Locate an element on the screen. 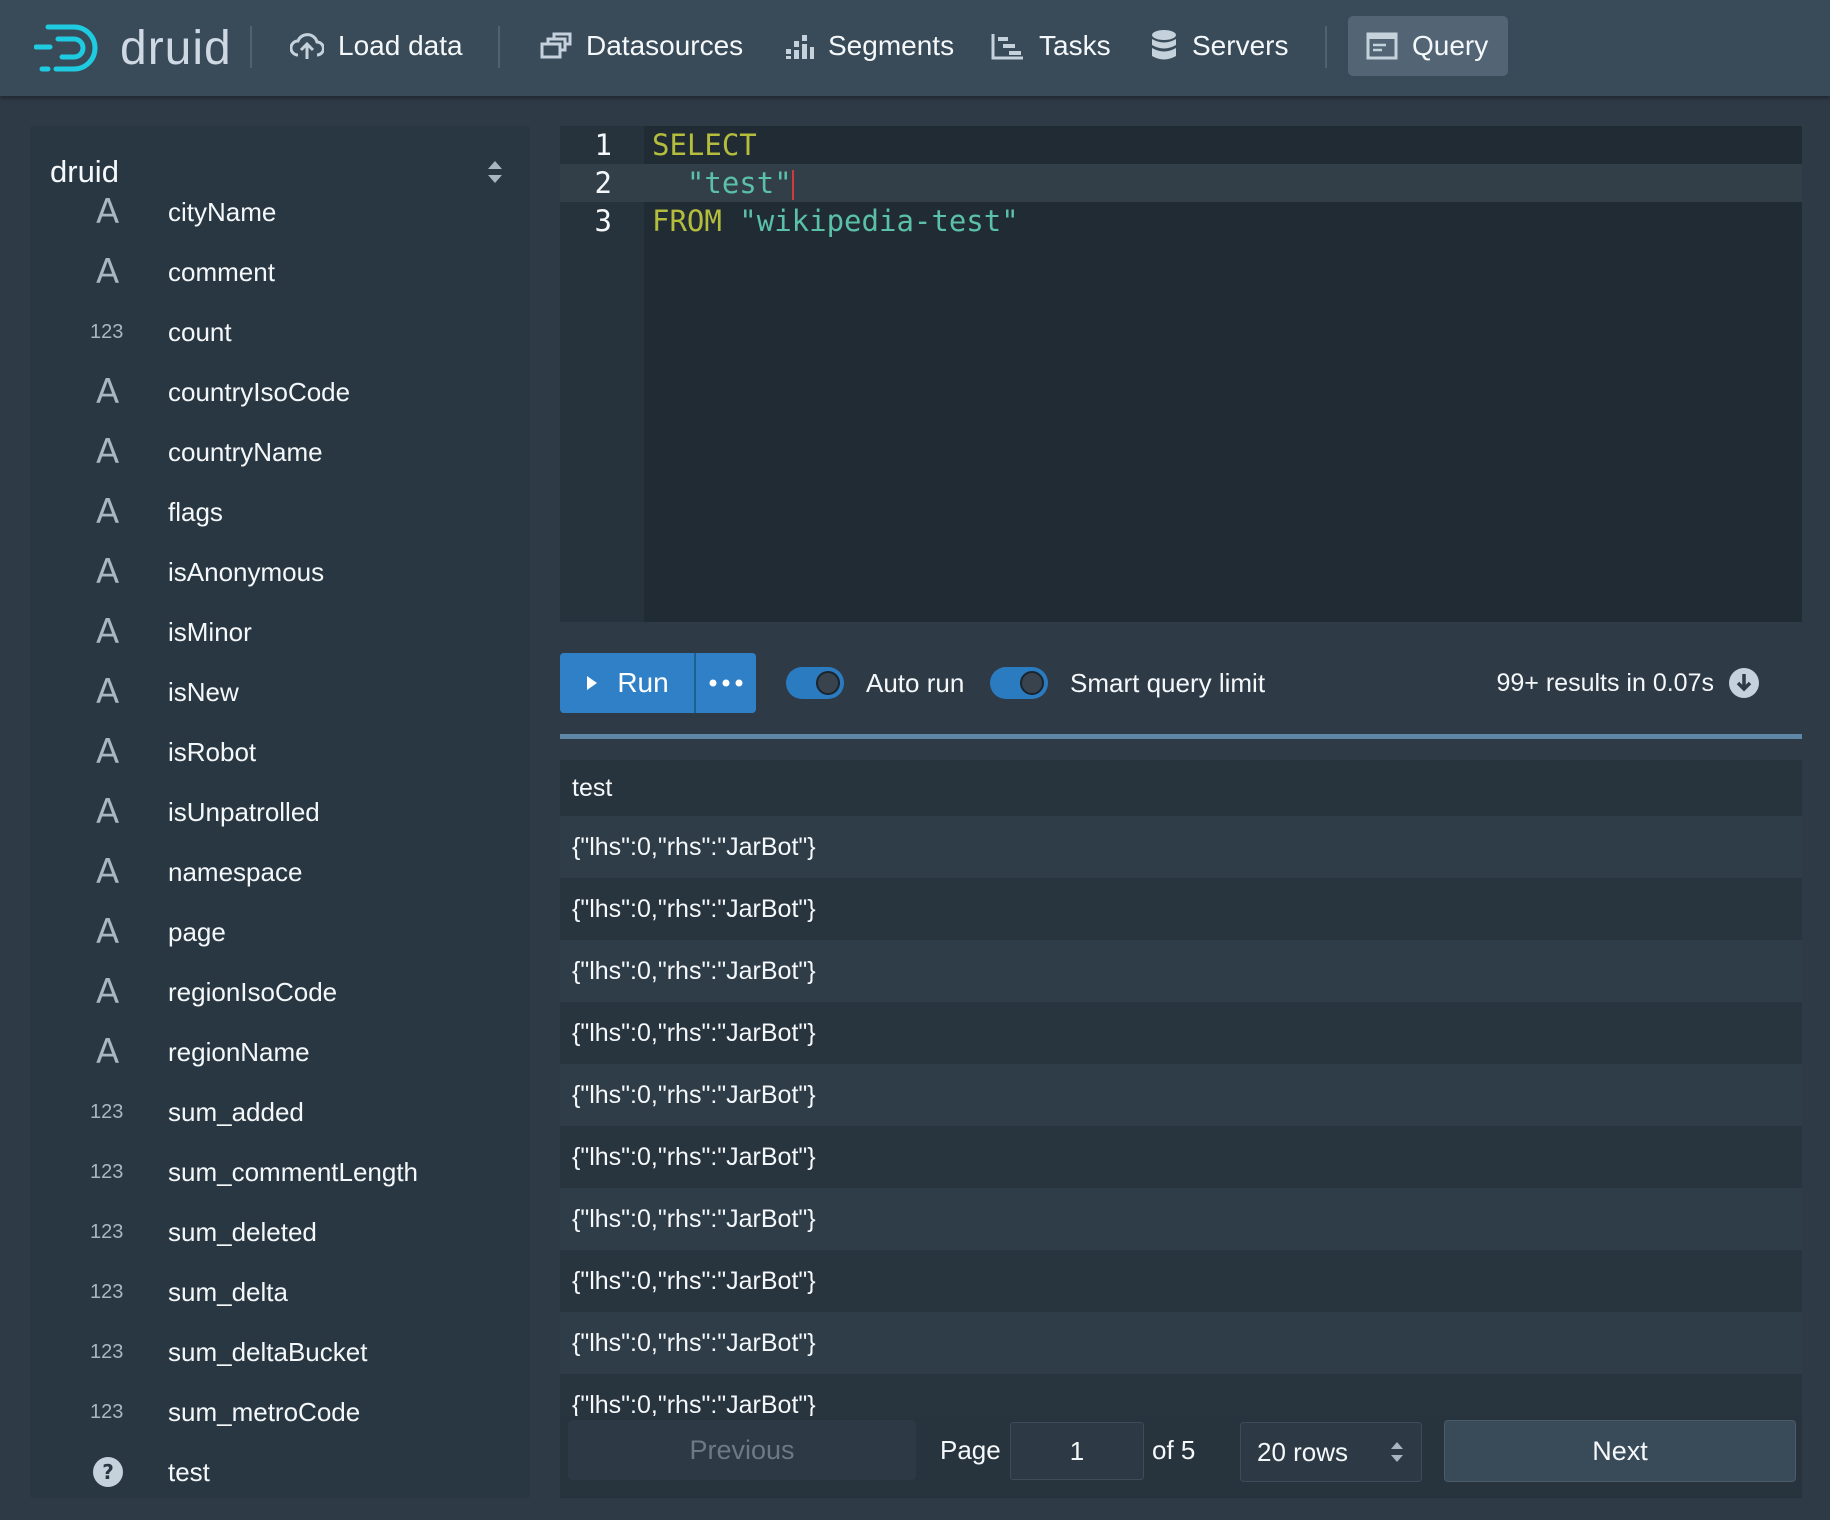 This screenshot has height=1520, width=1830. column-item: 123 sum_commentLength is located at coordinates (280, 1172).